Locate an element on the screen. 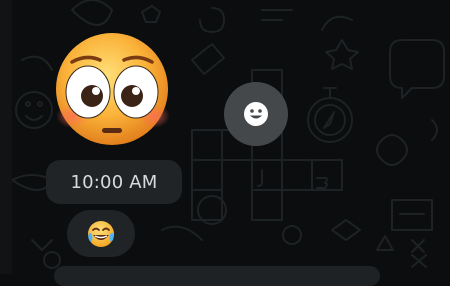 The image size is (450, 286). smiley-face-icon is located at coordinates (256, 114).